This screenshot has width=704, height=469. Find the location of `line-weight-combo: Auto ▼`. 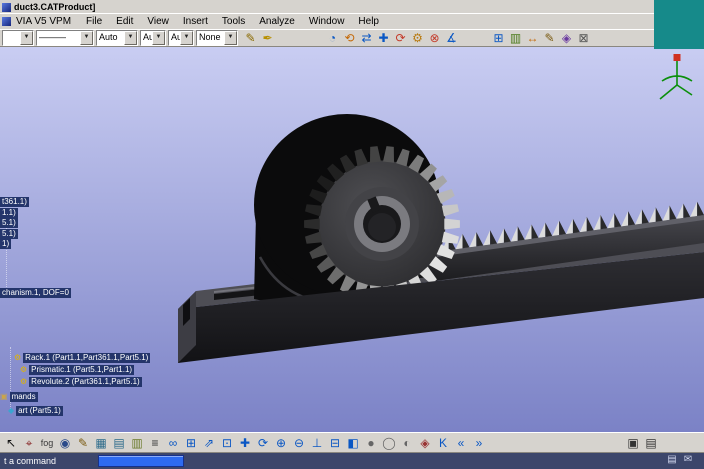

line-weight-combo: Auto ▼ is located at coordinates (117, 38).